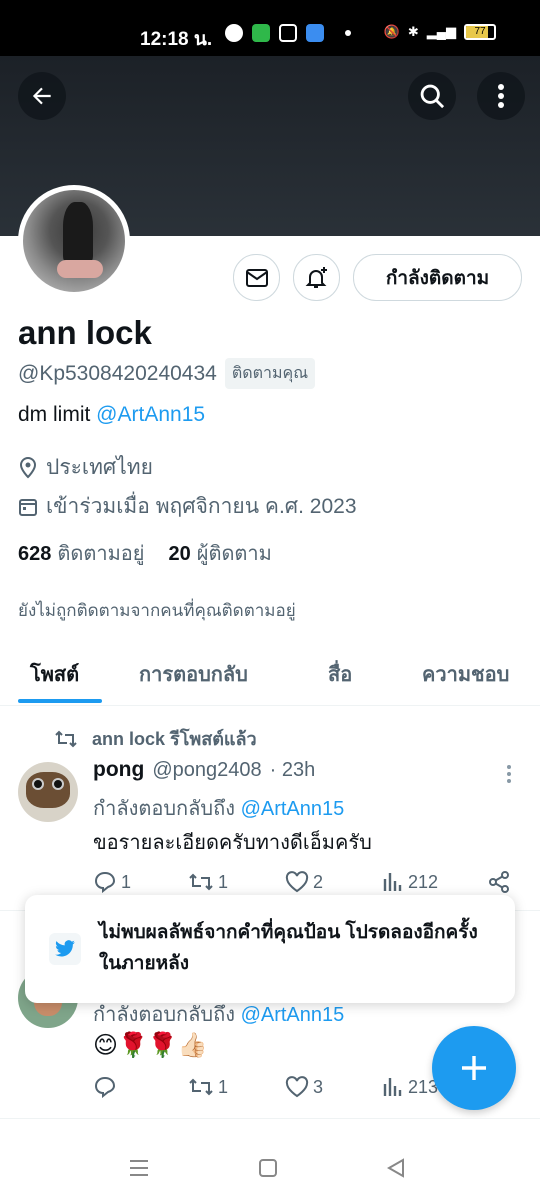 This screenshot has width=540, height=1200. What do you see at coordinates (157, 610) in the screenshot?
I see `not-followed-note: ยังไม่ถูกติดตามจากคนที่คุณติดตามอยู่` at bounding box center [157, 610].